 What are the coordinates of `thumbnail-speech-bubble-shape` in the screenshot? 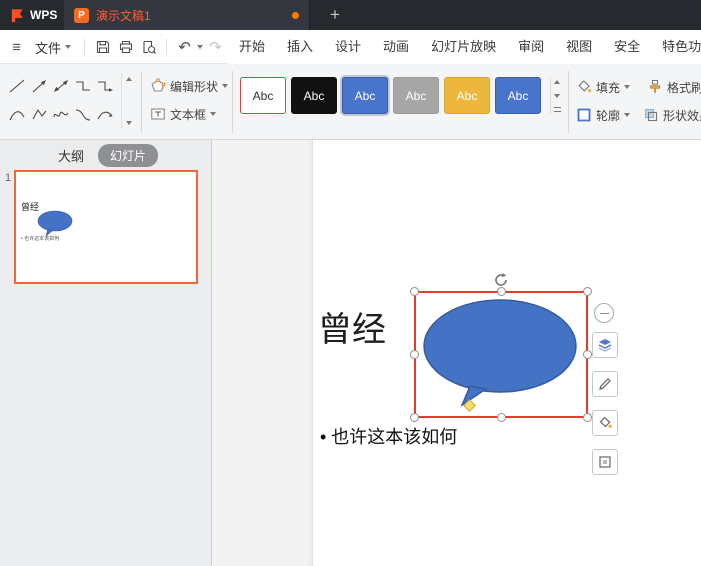 It's located at (55, 223).